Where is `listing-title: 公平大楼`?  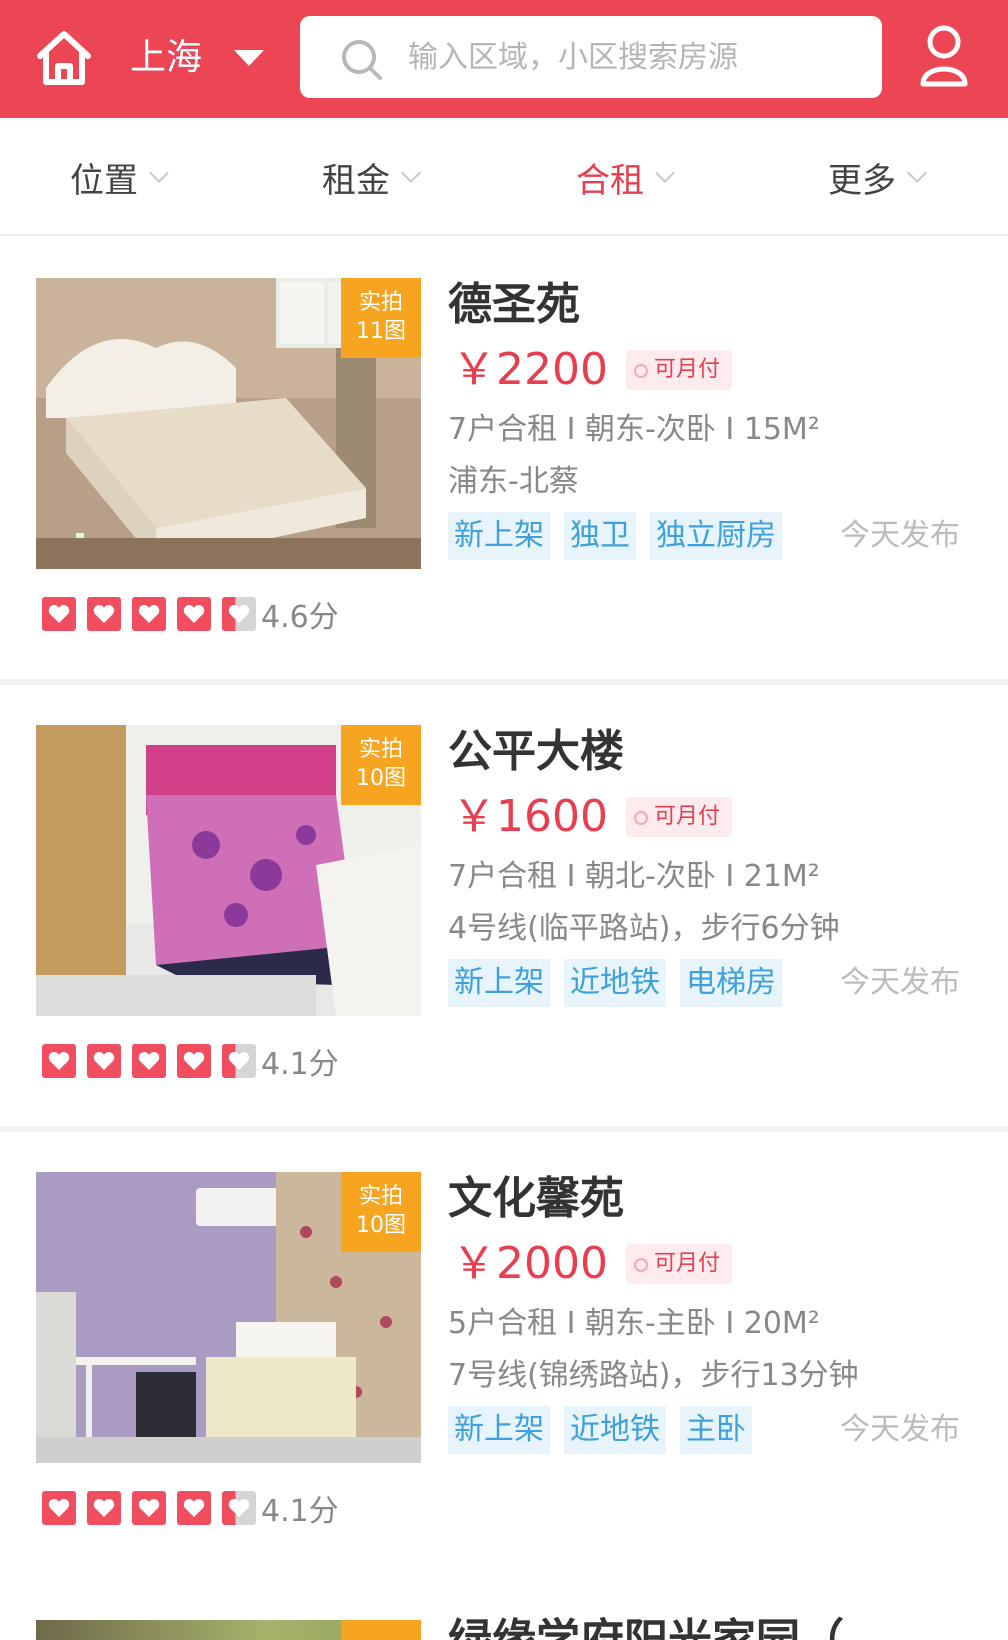
listing-title: 公平大楼 is located at coordinates (536, 752).